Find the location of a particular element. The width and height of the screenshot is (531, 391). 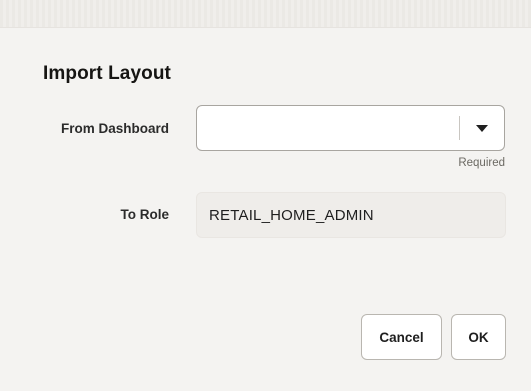

from-dashboard-label: From Dashboard is located at coordinates (114, 128).